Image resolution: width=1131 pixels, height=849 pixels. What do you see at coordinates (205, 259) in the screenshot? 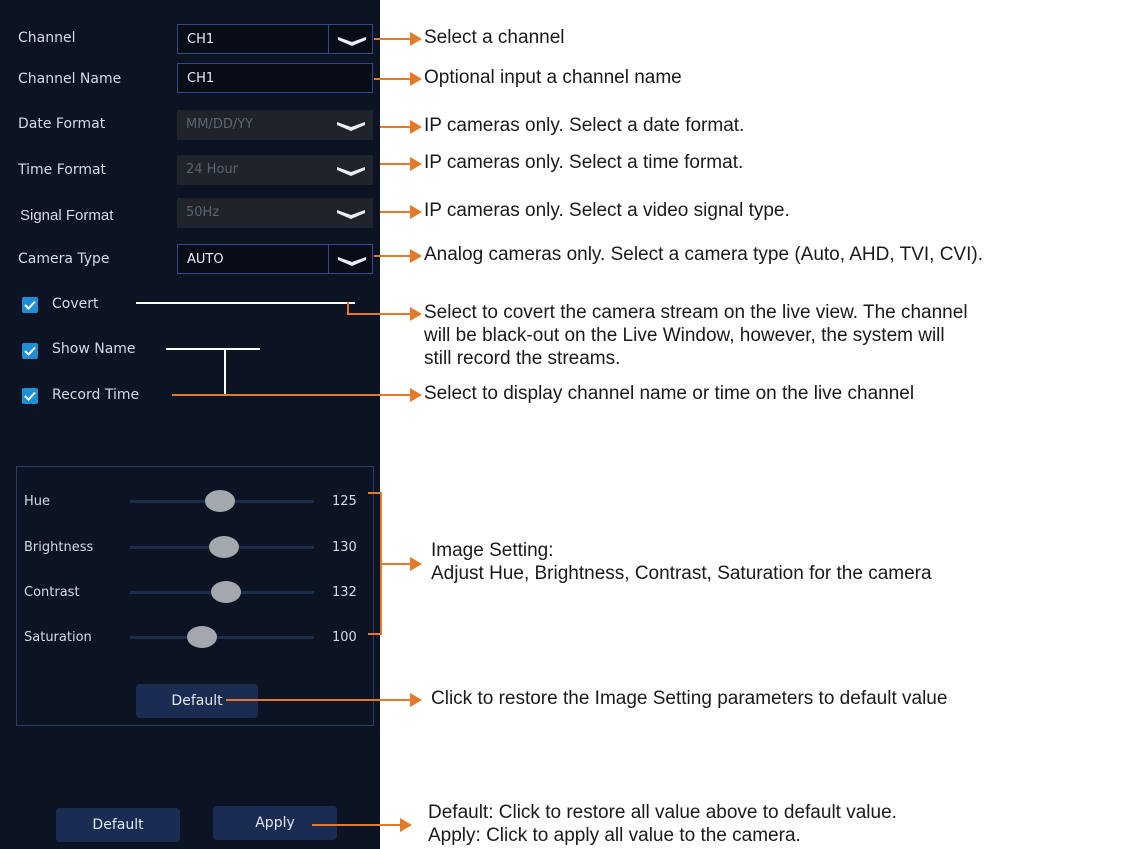
I see `camera-type-value: AUTO` at bounding box center [205, 259].